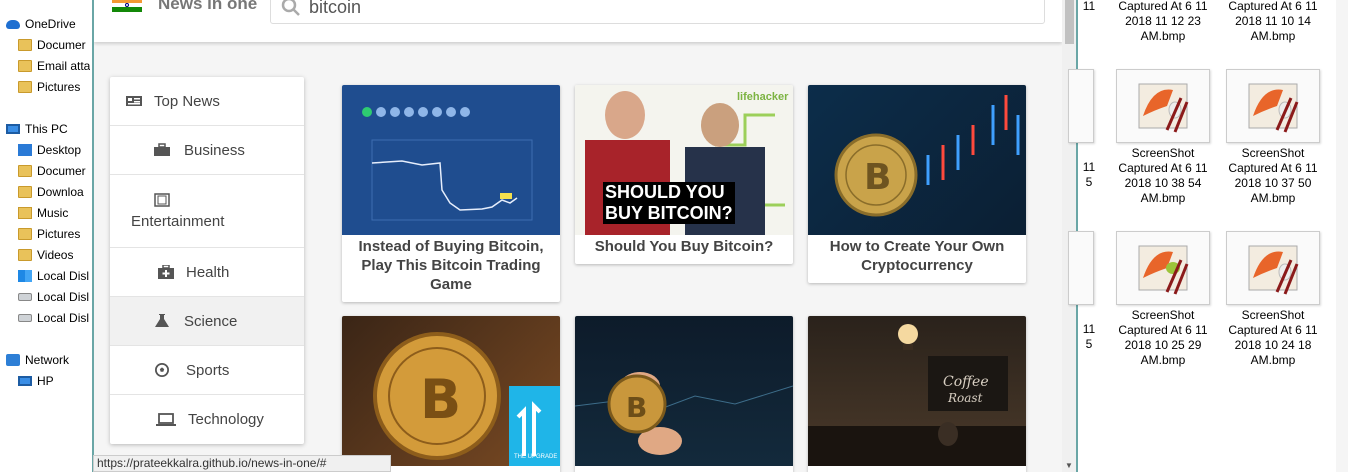 The width and height of the screenshot is (1348, 472). Describe the element at coordinates (54, 66) in the screenshot. I see `nav-email-attachments: Email atta` at that location.